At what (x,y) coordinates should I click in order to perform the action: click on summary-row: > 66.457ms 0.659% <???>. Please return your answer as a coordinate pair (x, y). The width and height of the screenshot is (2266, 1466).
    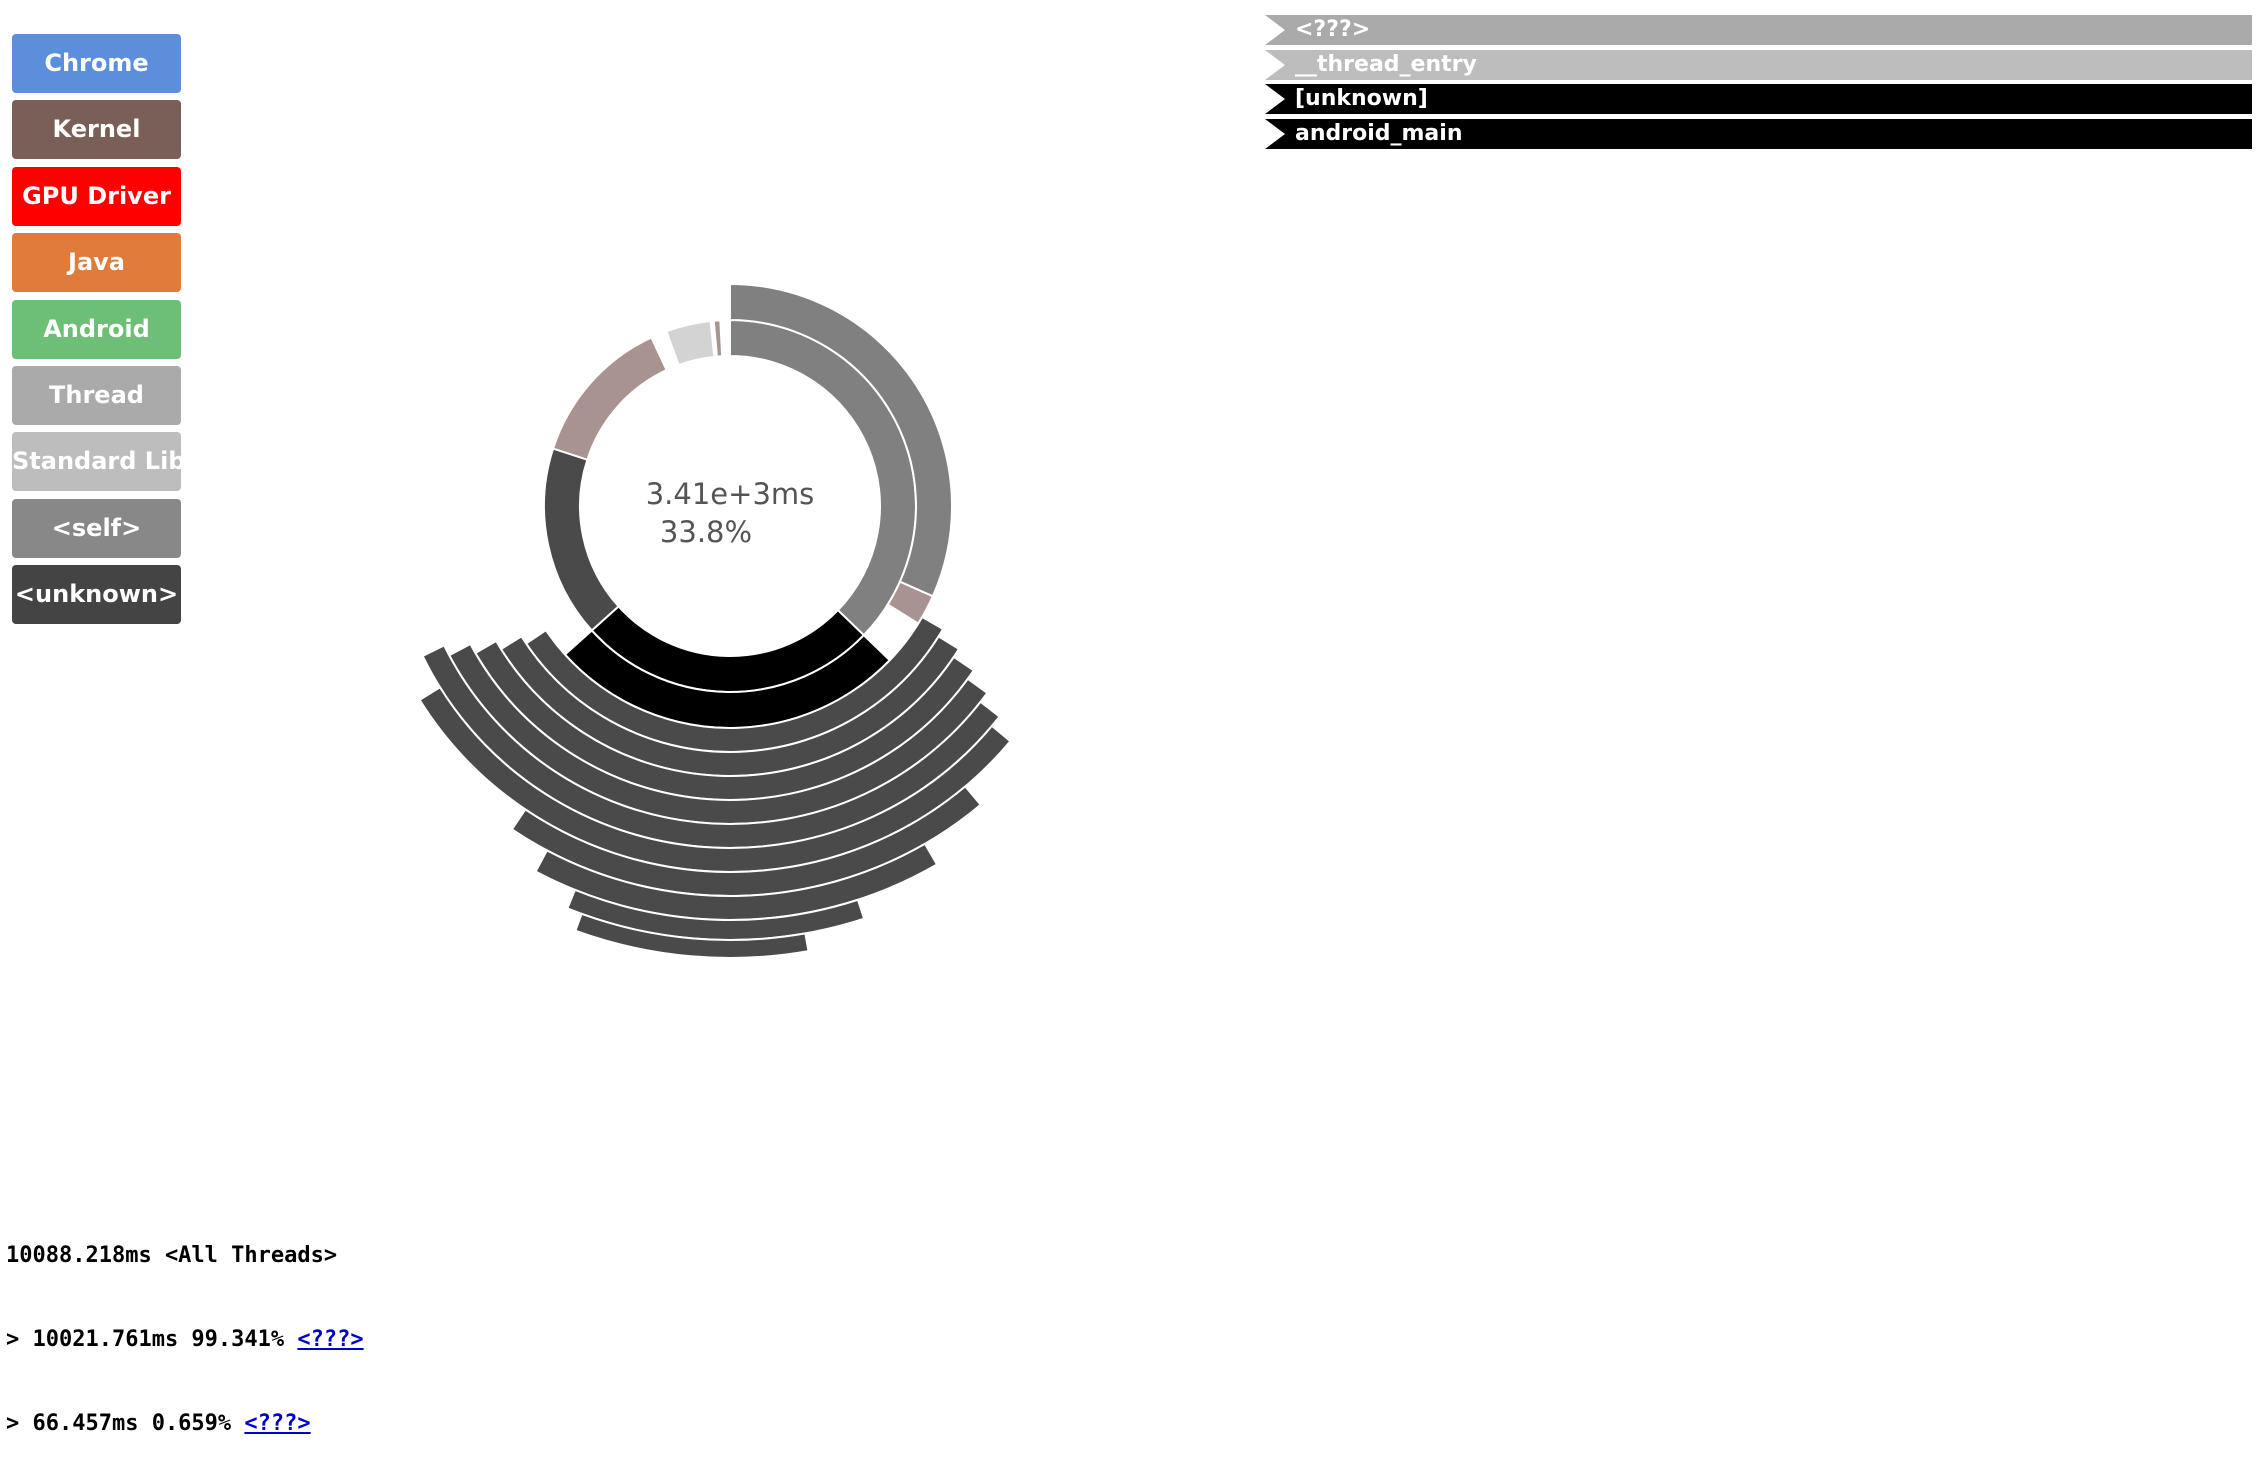
    Looking at the image, I should click on (185, 1424).